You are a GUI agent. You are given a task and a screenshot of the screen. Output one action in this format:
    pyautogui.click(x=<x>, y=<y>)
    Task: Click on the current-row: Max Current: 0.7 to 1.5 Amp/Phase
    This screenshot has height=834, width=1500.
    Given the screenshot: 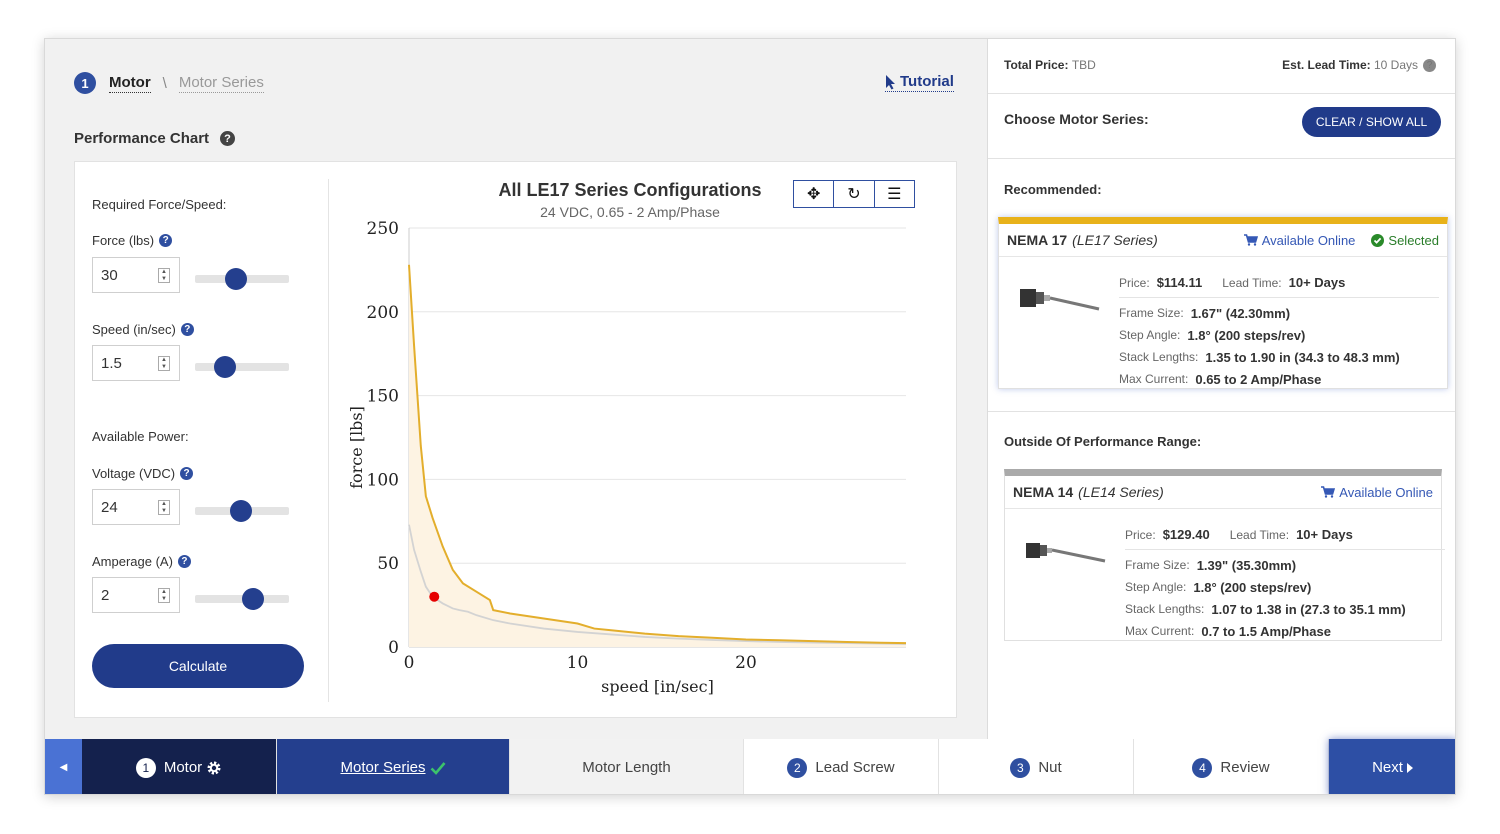 What is the action you would take?
    pyautogui.click(x=1285, y=631)
    